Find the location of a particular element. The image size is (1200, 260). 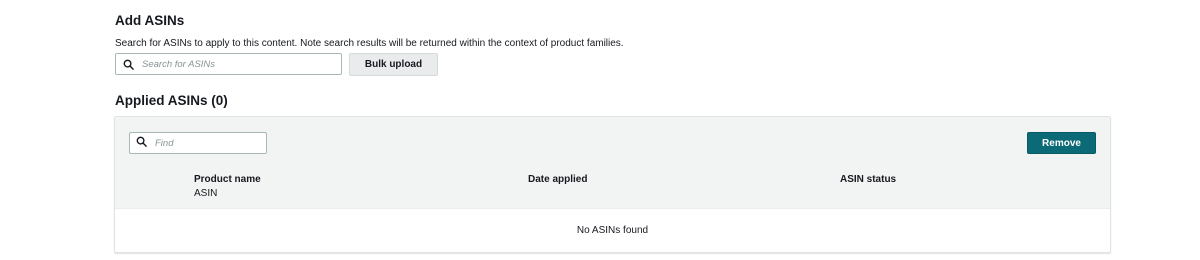

asin-search-field is located at coordinates (228, 64).